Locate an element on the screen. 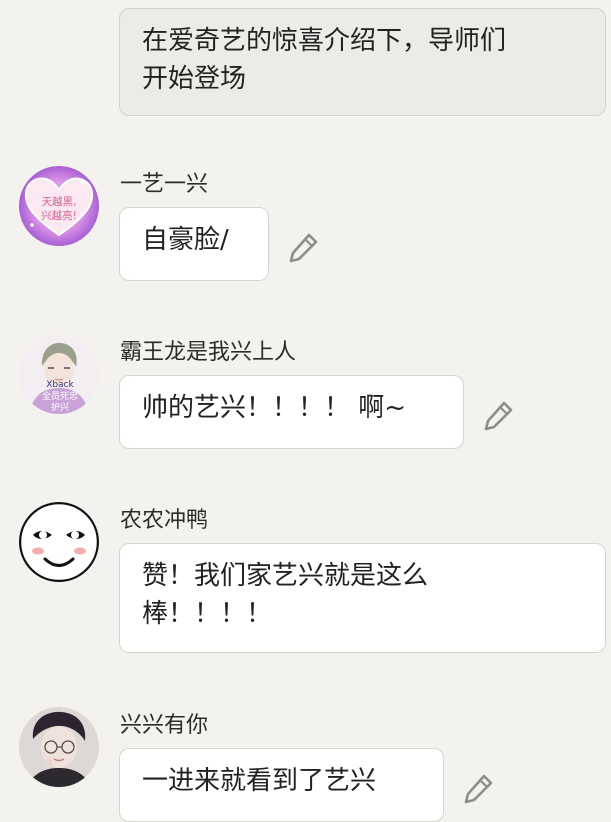  avatar-text-line-2: 全员死忠 is located at coordinates (60, 396).